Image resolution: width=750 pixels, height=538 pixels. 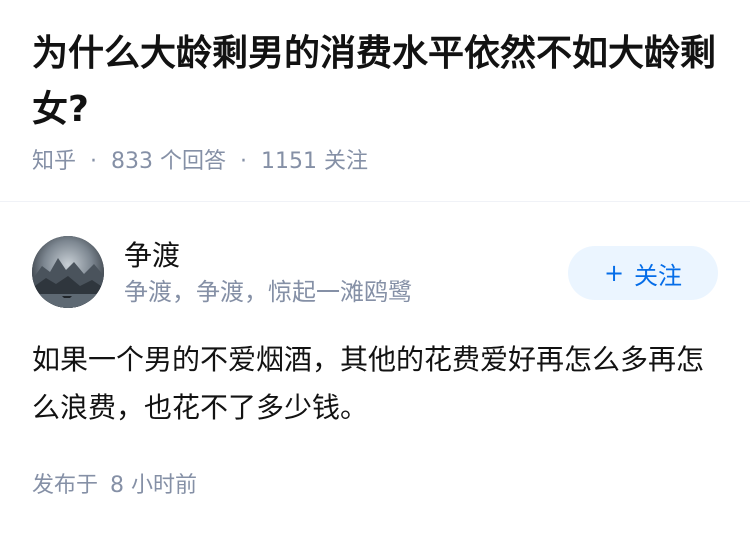 I want to click on answer-timestamp: 发布于 8 小时前, so click(x=114, y=486).